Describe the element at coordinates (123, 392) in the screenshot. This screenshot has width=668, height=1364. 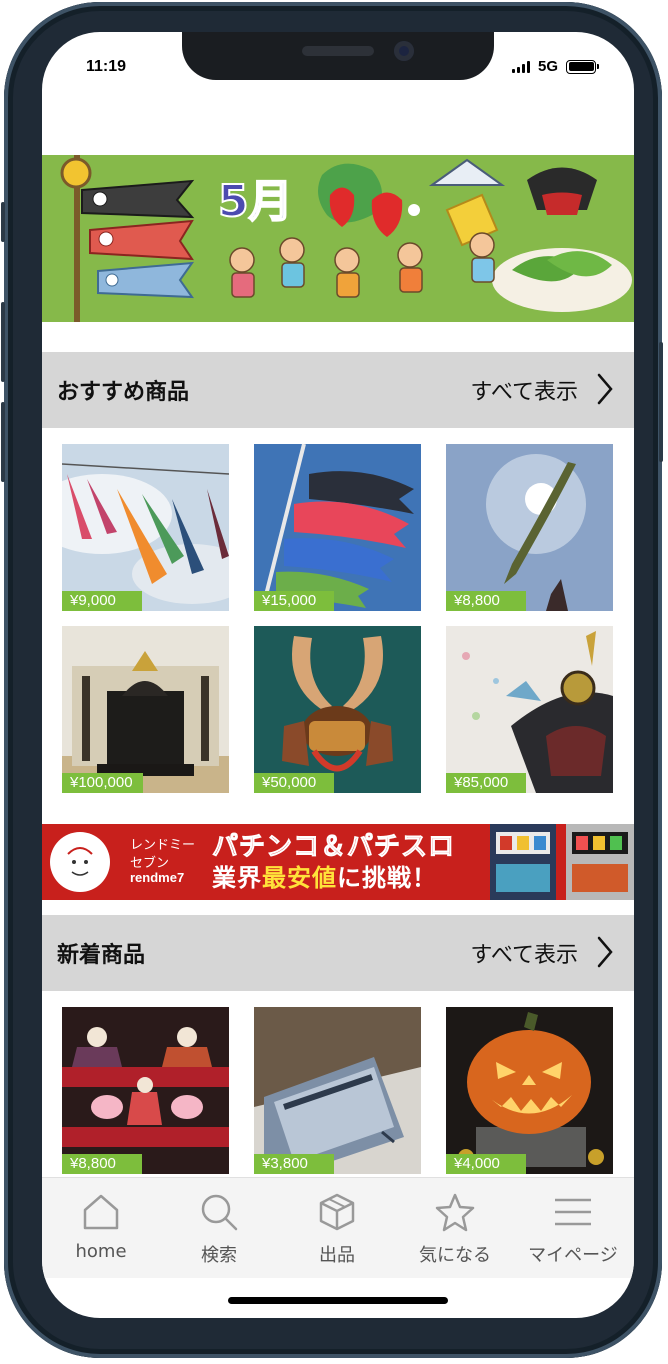
I see `recommended-title: おすすめ商品` at that location.